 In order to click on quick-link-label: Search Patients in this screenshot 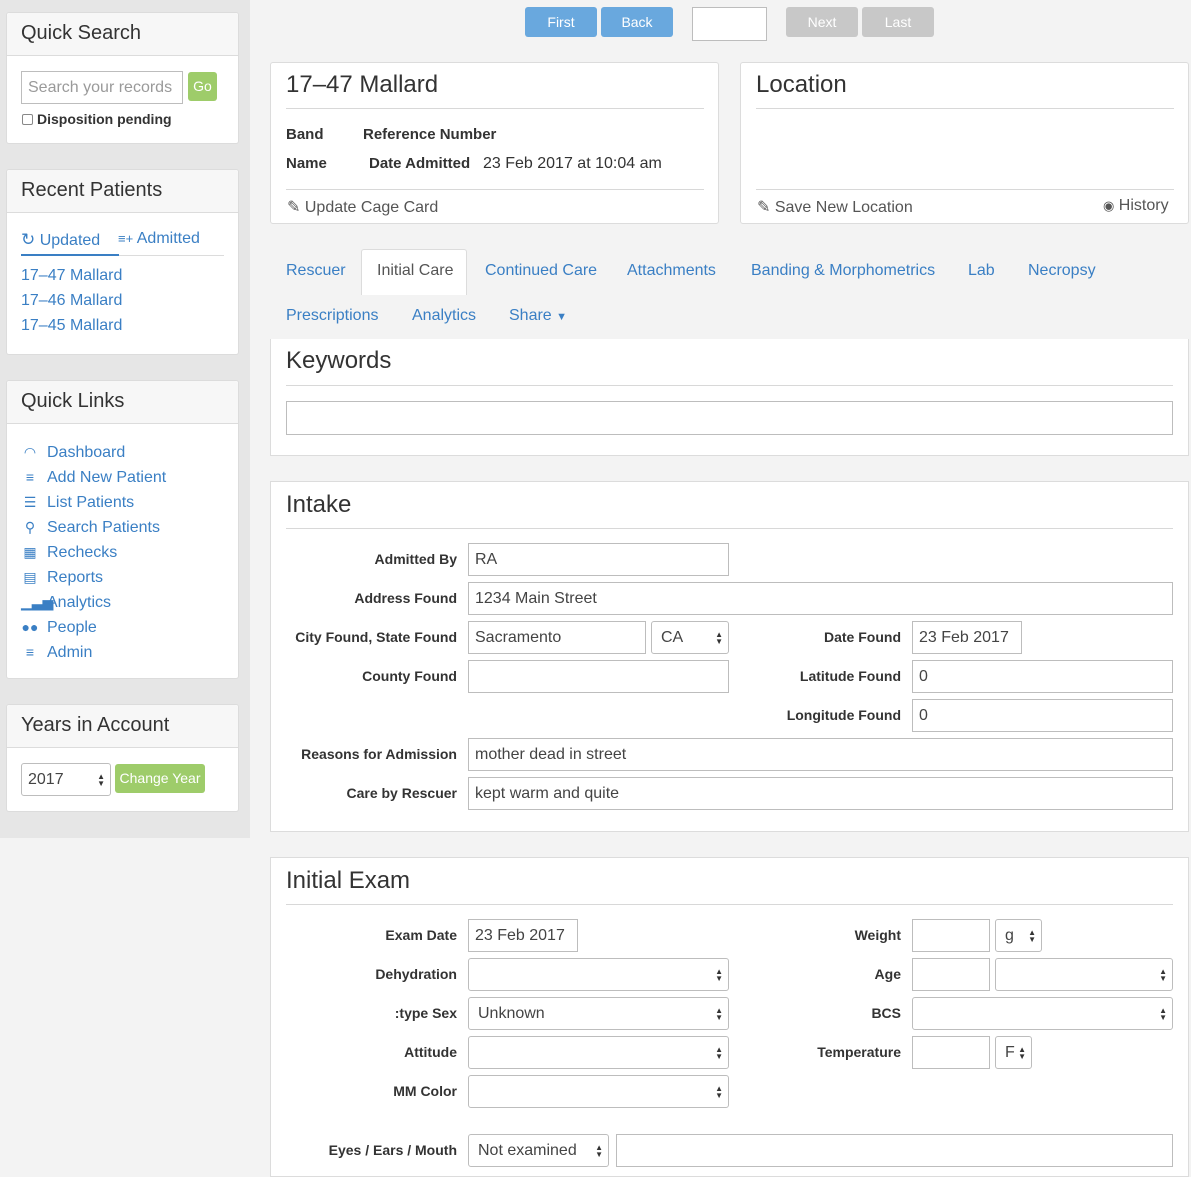, I will do `click(103, 527)`.